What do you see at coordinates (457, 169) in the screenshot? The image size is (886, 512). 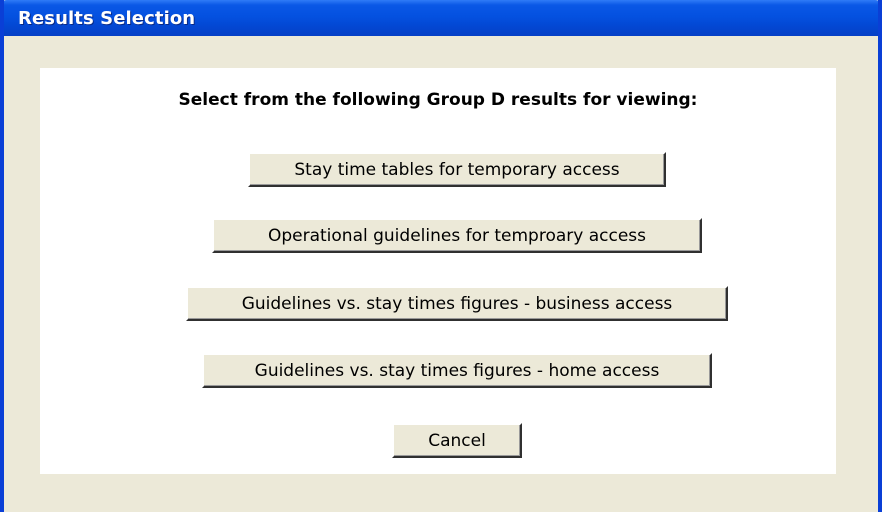 I see `stay-time-tables-button: Stay time tables for temporary access` at bounding box center [457, 169].